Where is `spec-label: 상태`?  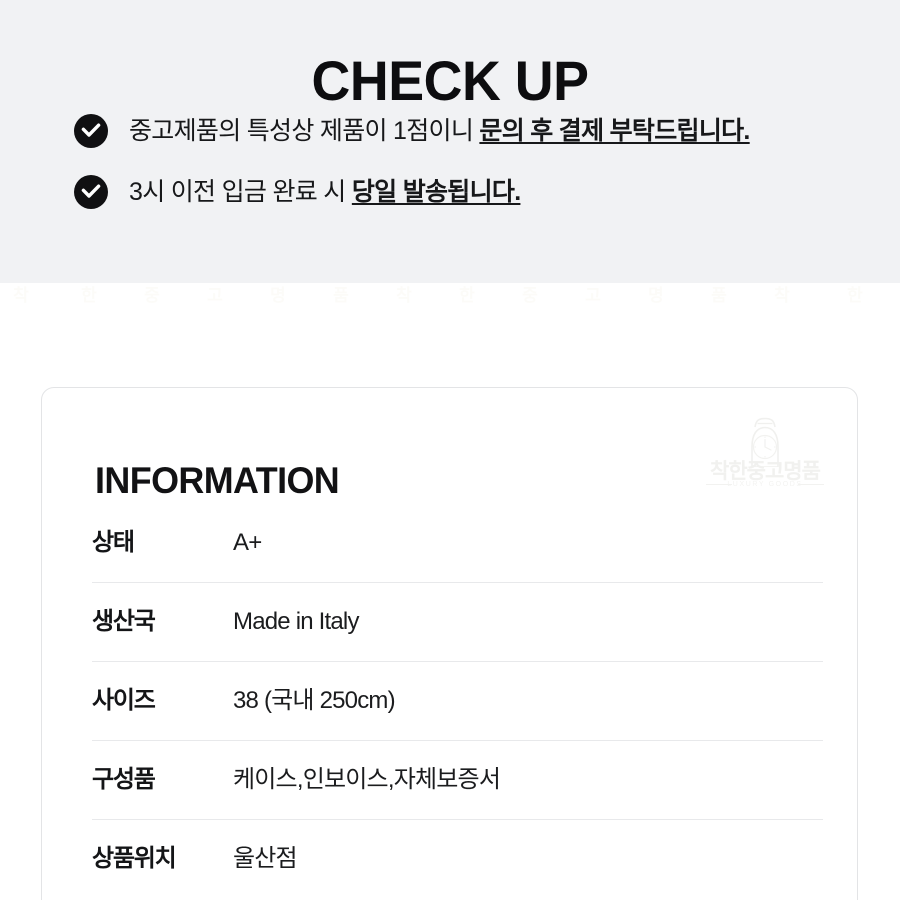 spec-label: 상태 is located at coordinates (113, 542).